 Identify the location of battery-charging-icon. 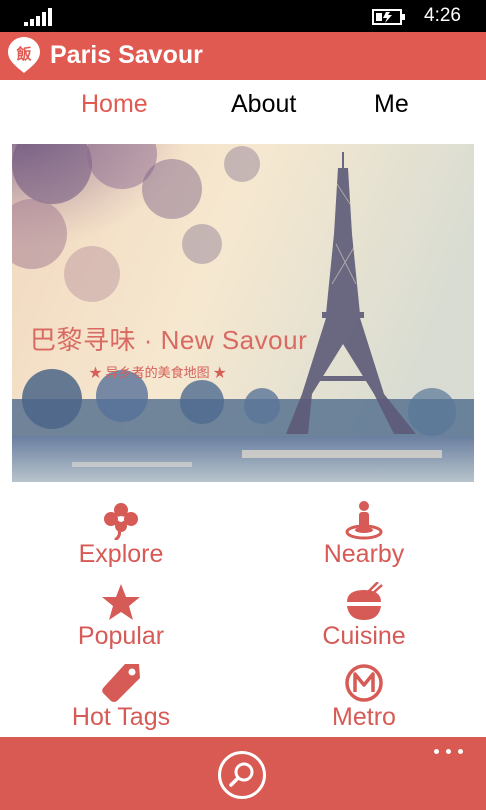
(388, 17).